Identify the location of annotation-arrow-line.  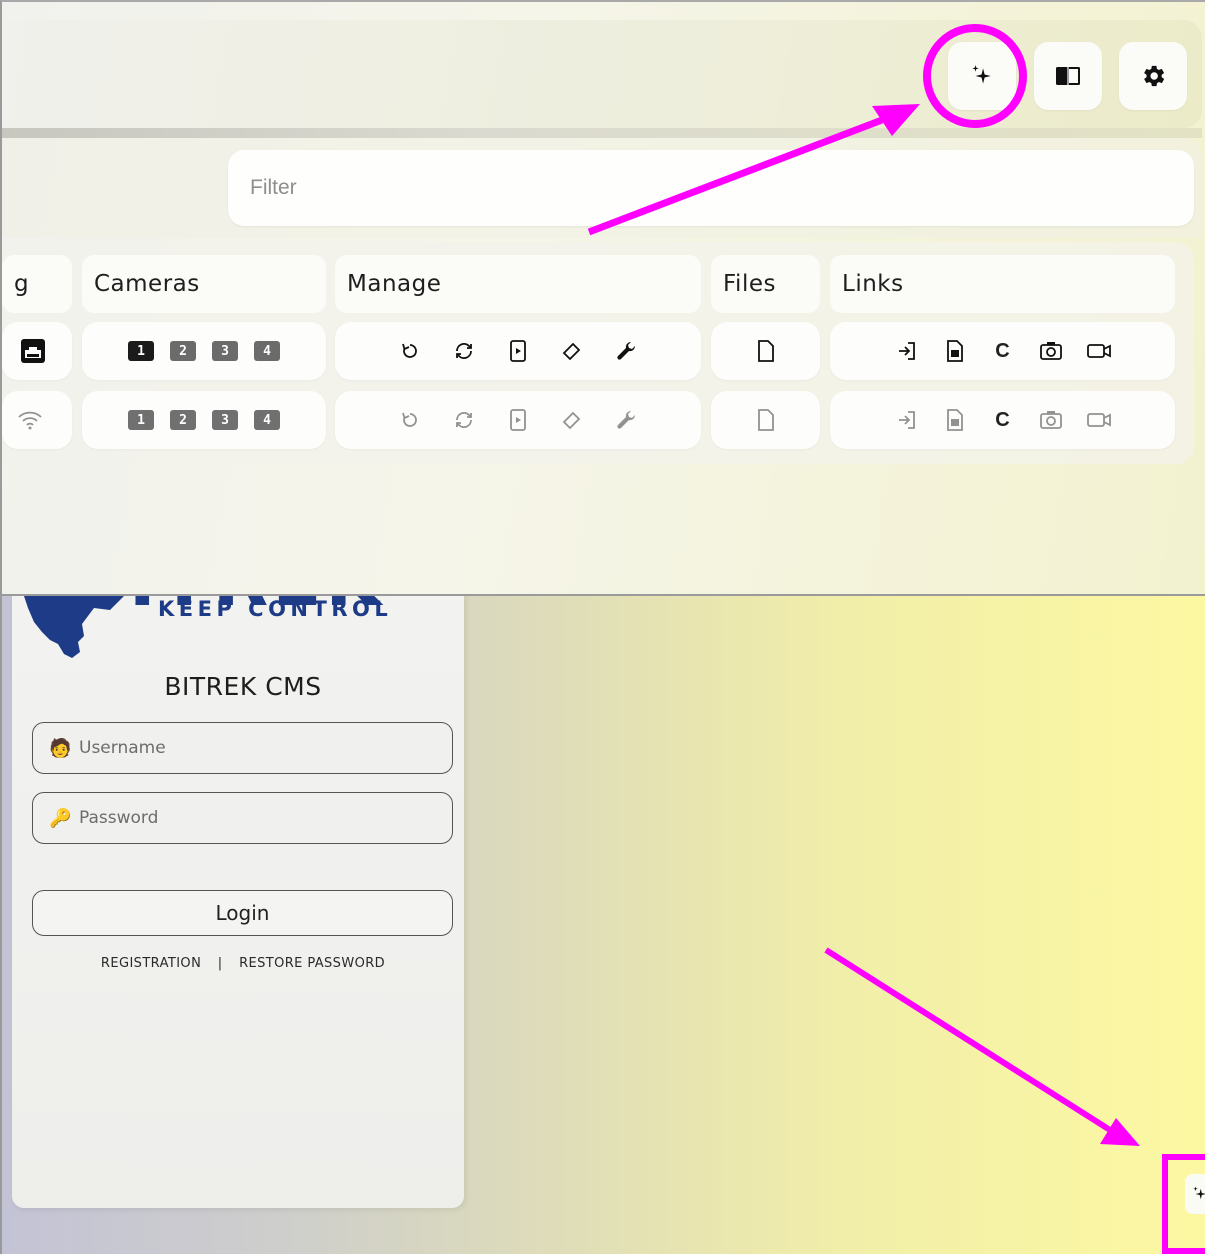
(968, 1040).